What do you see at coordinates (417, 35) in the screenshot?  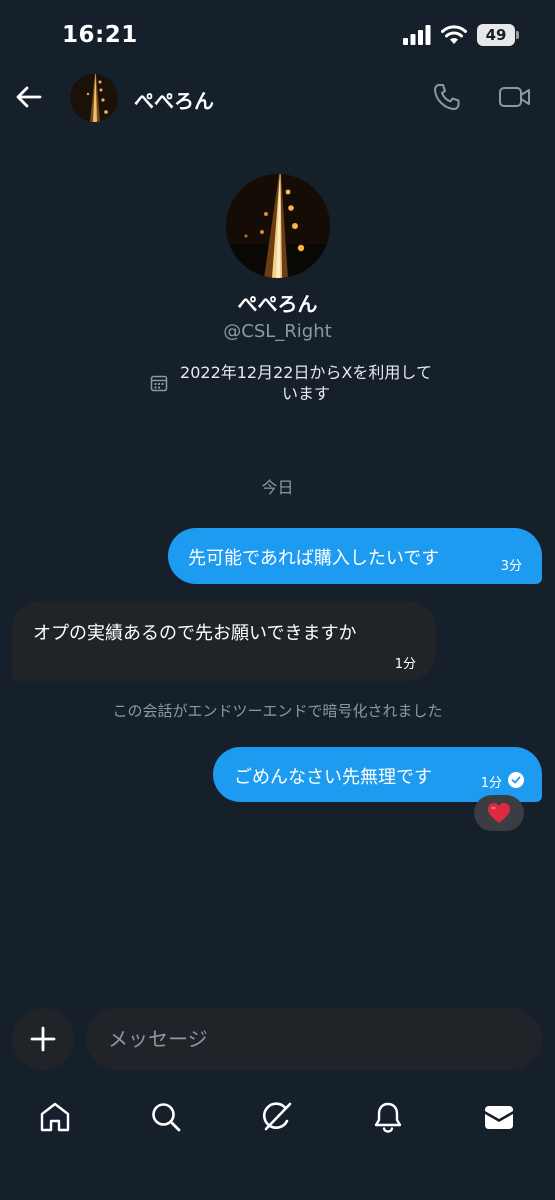 I see `signal-icon` at bounding box center [417, 35].